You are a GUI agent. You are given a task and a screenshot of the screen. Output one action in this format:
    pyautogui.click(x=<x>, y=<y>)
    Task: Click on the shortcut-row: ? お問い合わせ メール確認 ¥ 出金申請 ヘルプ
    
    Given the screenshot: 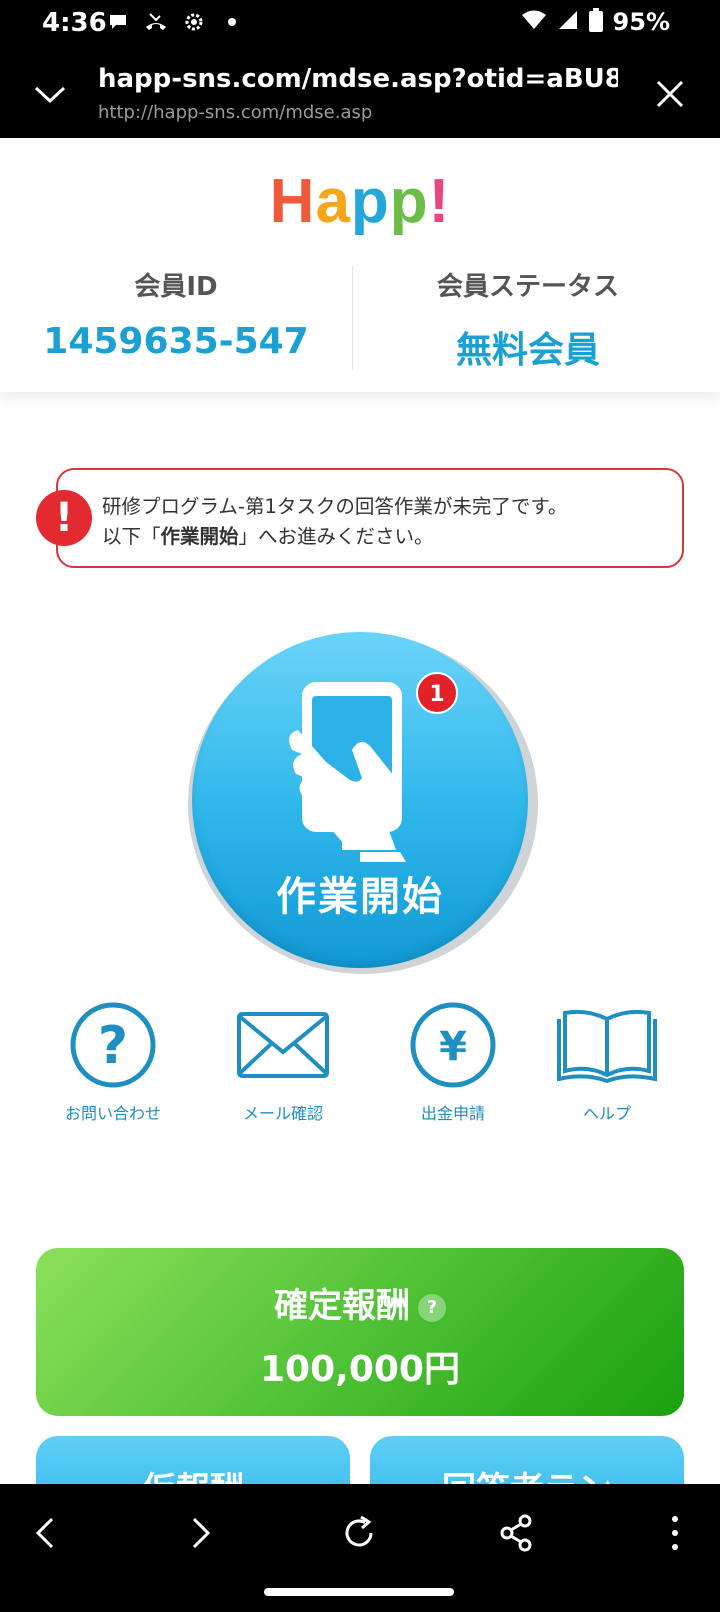 What is the action you would take?
    pyautogui.click(x=360, y=1065)
    